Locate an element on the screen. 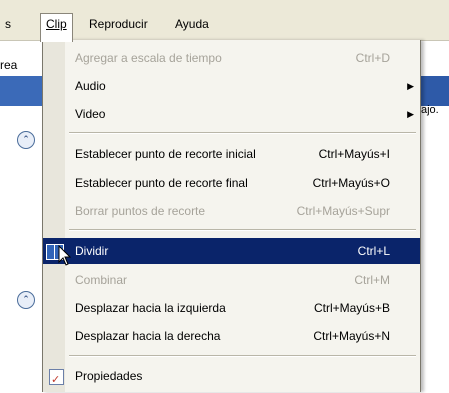 Image resolution: width=449 pixels, height=393 pixels. properties-icon is located at coordinates (56, 380).